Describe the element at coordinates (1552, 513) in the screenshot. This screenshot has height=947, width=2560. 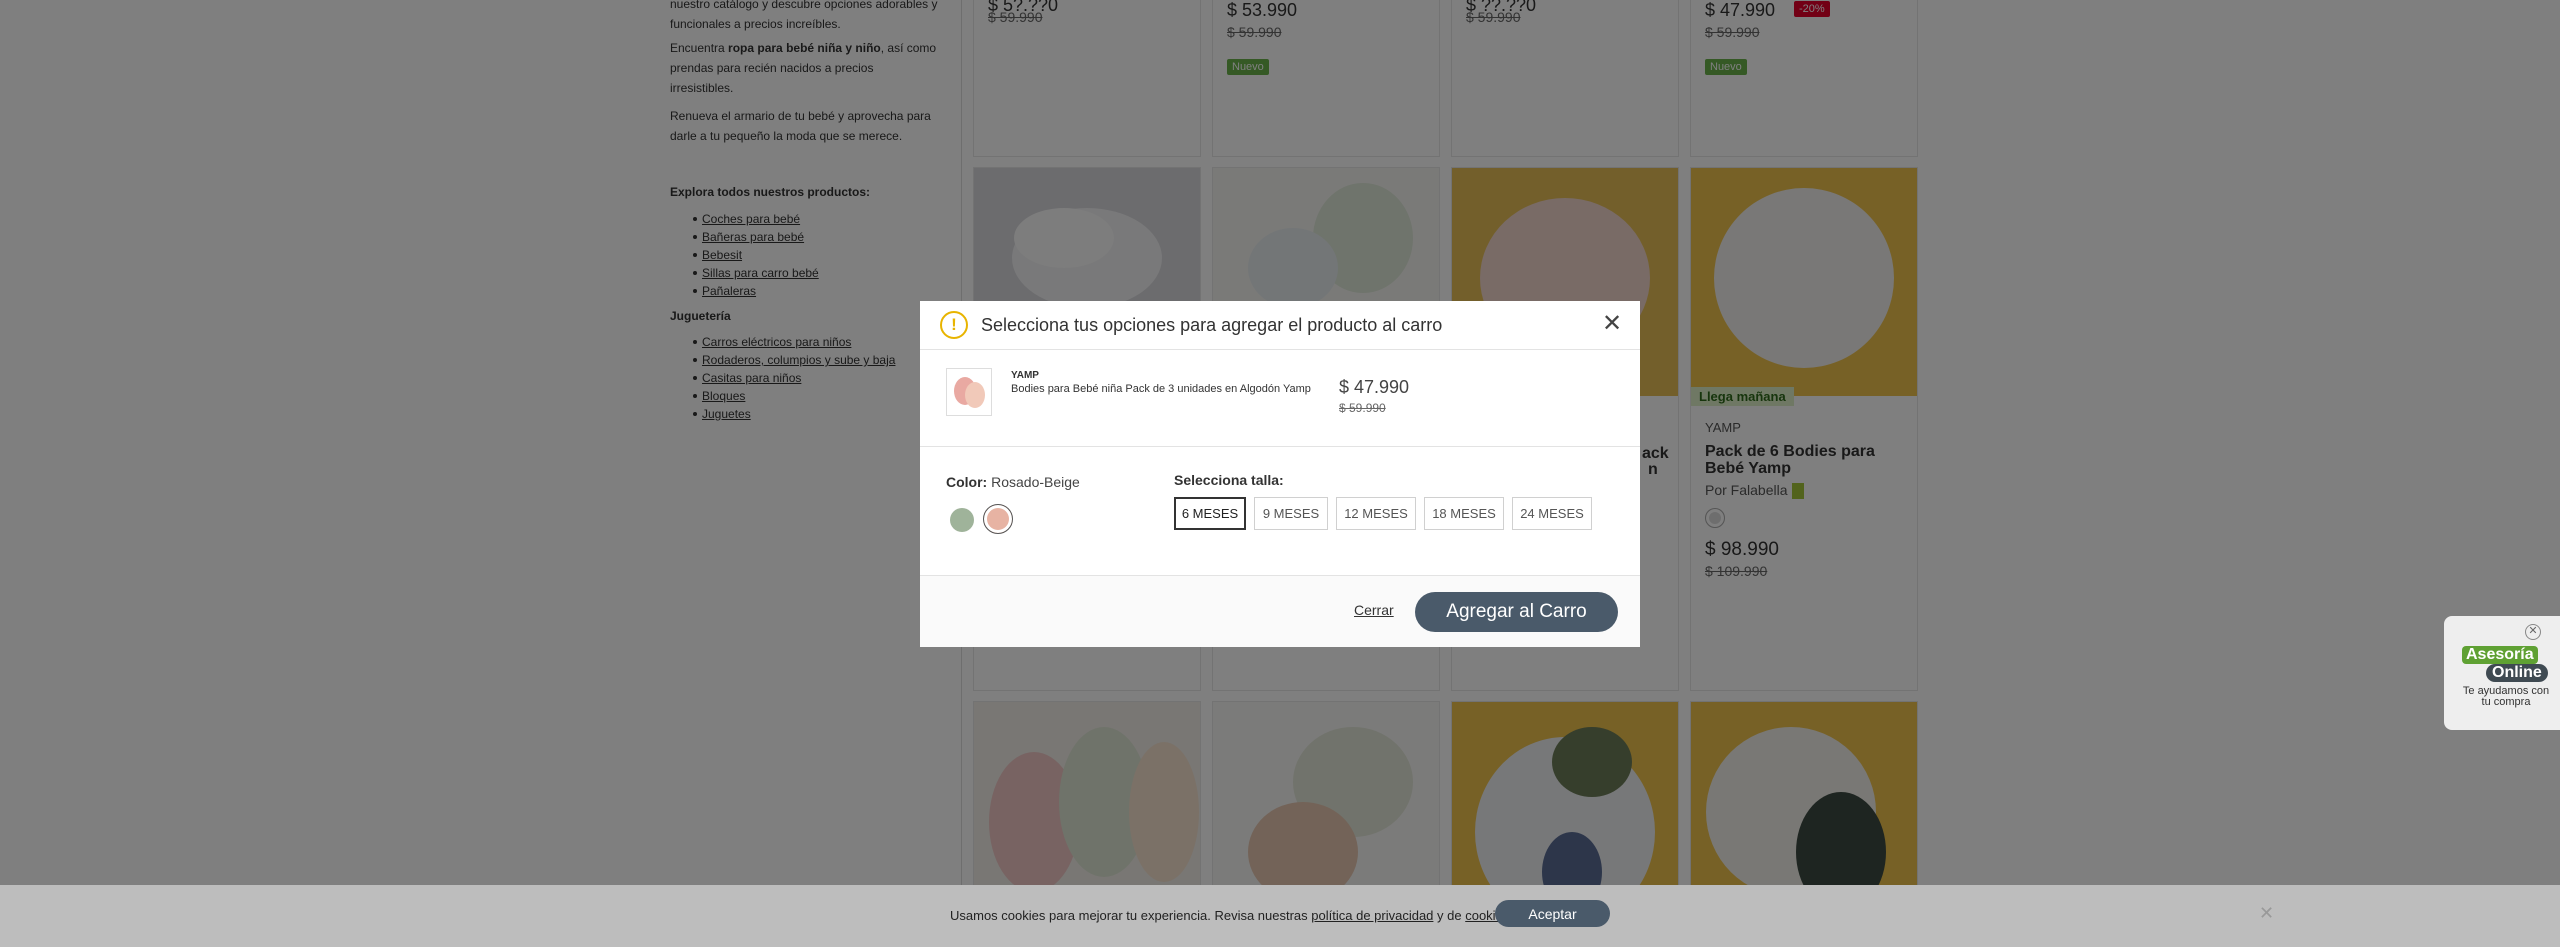
I see `size-option: 24 MESES` at that location.